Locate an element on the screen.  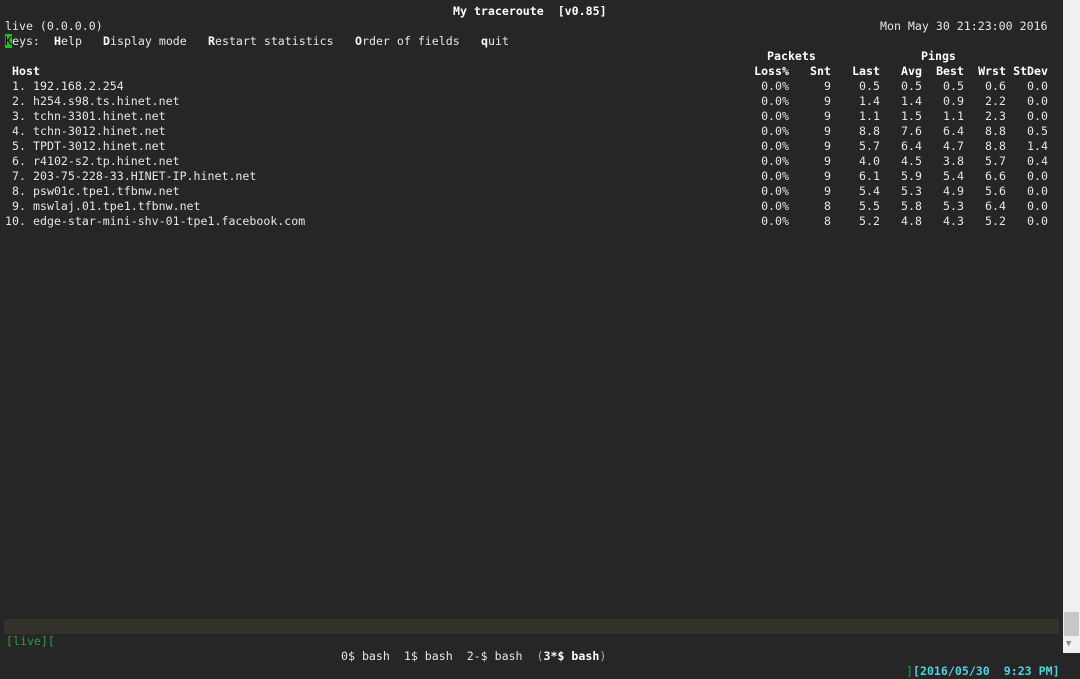
scrollbar is located at coordinates (1071, 326).